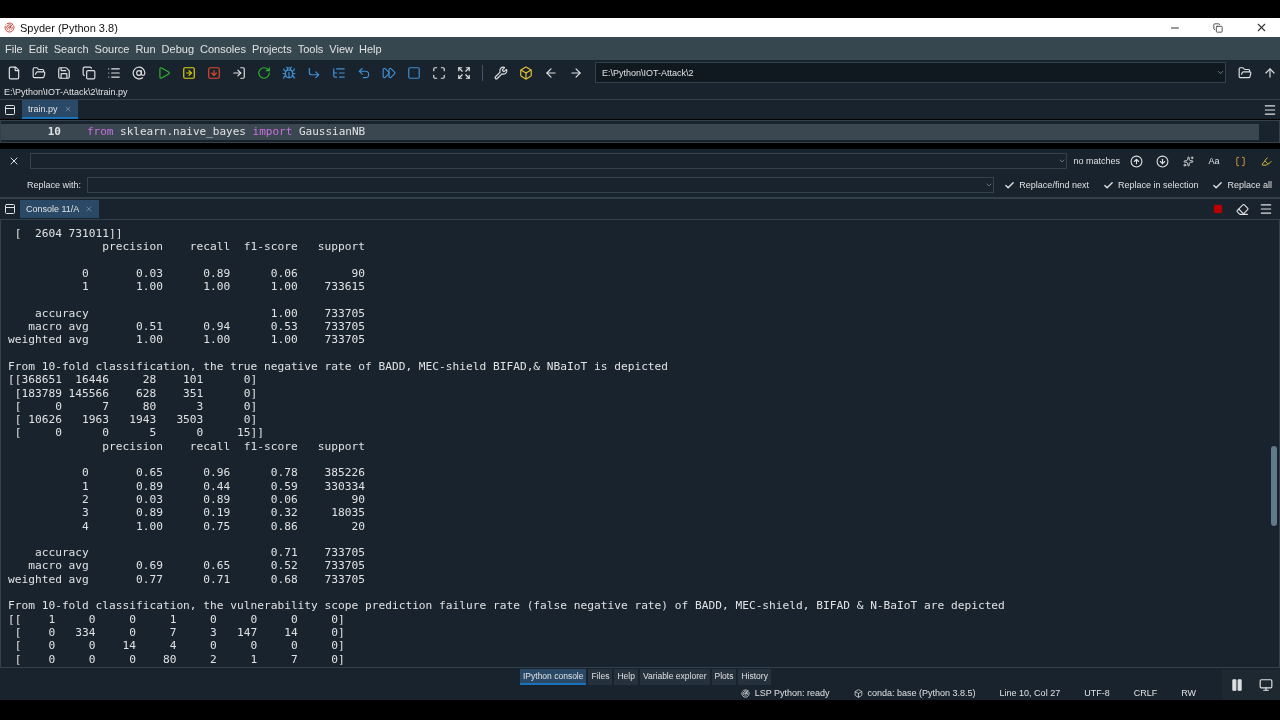 The image size is (1280, 720). What do you see at coordinates (549, 161) in the screenshot?
I see `search-field` at bounding box center [549, 161].